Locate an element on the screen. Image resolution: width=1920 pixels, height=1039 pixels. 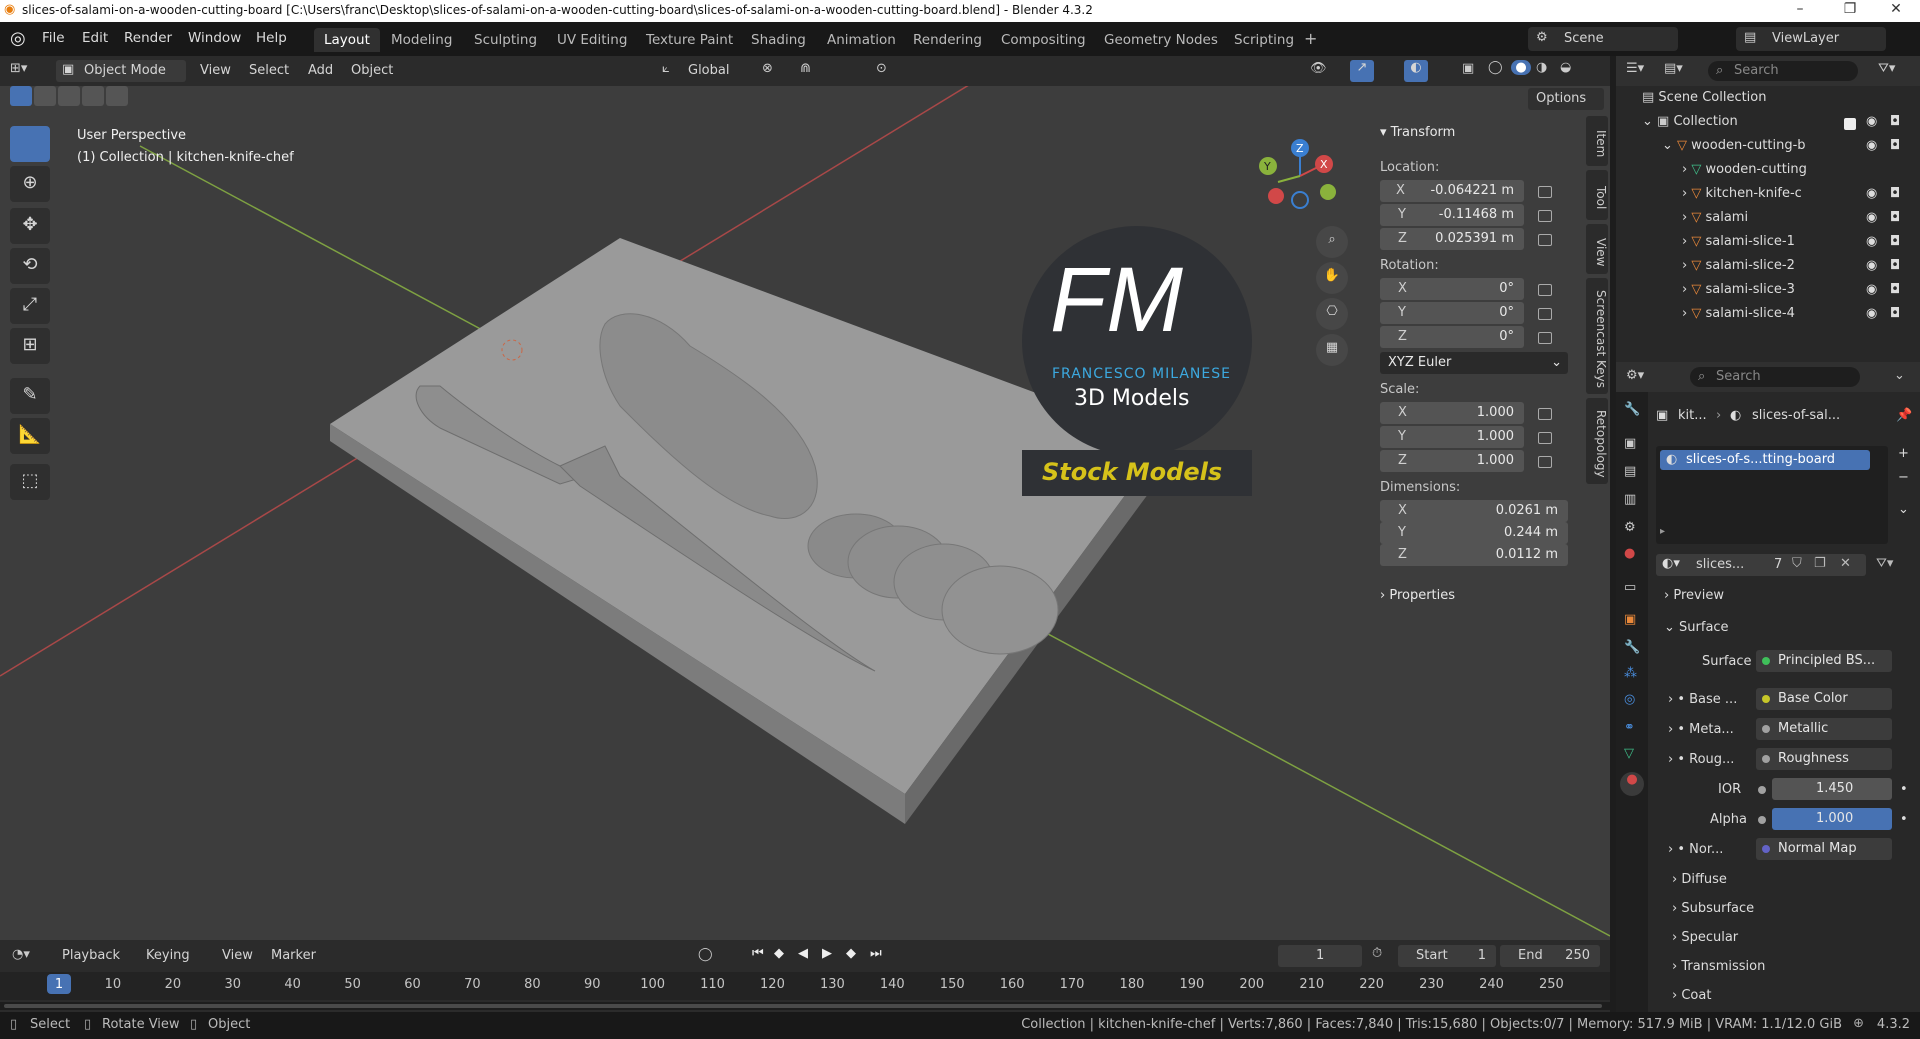
overlay-toggle-icon: ◐ is located at coordinates (1416, 71).